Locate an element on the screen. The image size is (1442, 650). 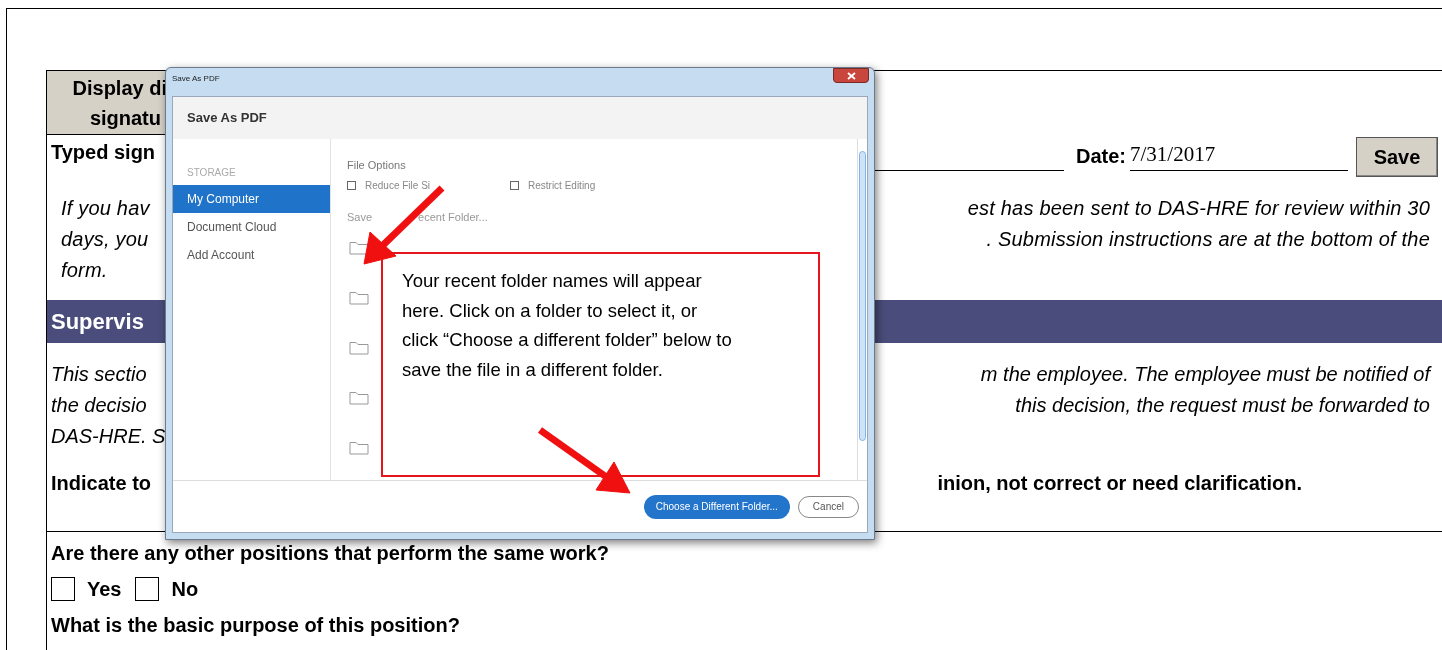
checkbox-label: Restrict Editing is located at coordinates (562, 185).